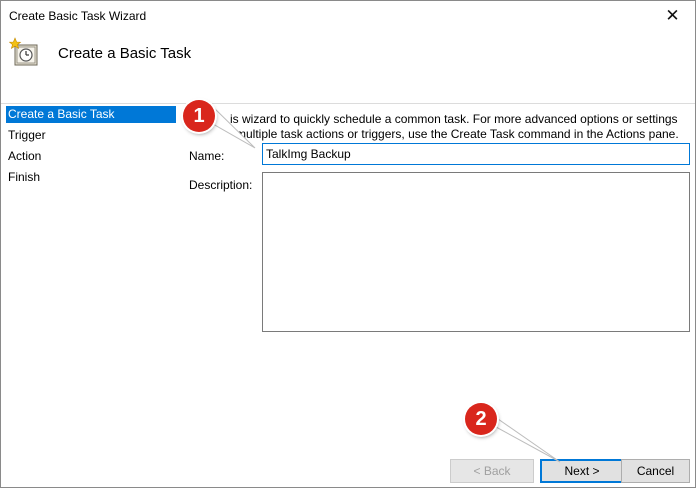 The image size is (696, 488). What do you see at coordinates (221, 185) in the screenshot?
I see `description-label: Description:` at bounding box center [221, 185].